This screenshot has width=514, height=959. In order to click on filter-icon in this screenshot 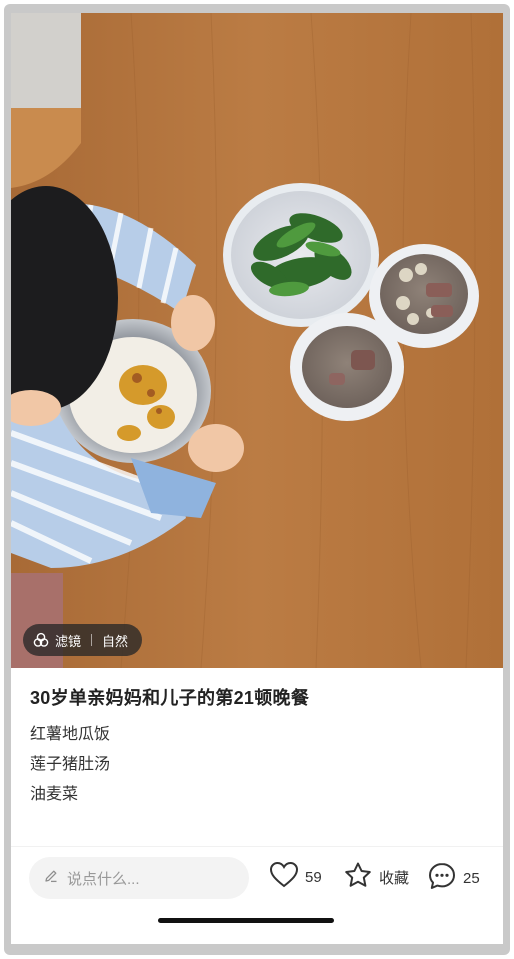, I will do `click(41, 640)`.